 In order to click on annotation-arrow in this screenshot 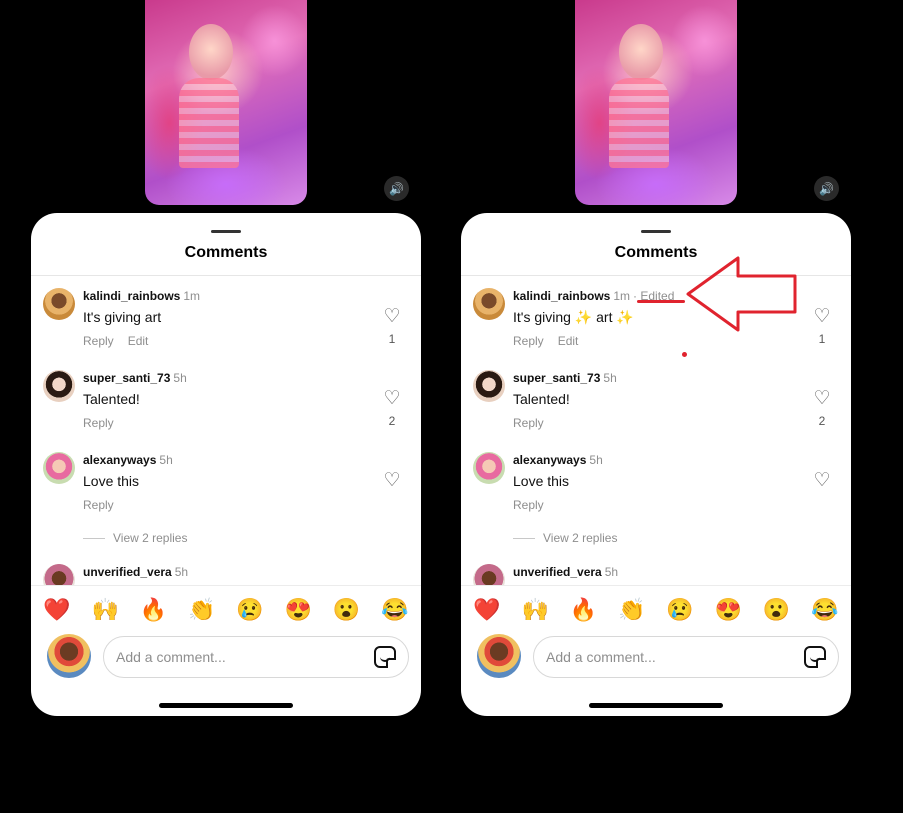, I will do `click(741, 294)`.